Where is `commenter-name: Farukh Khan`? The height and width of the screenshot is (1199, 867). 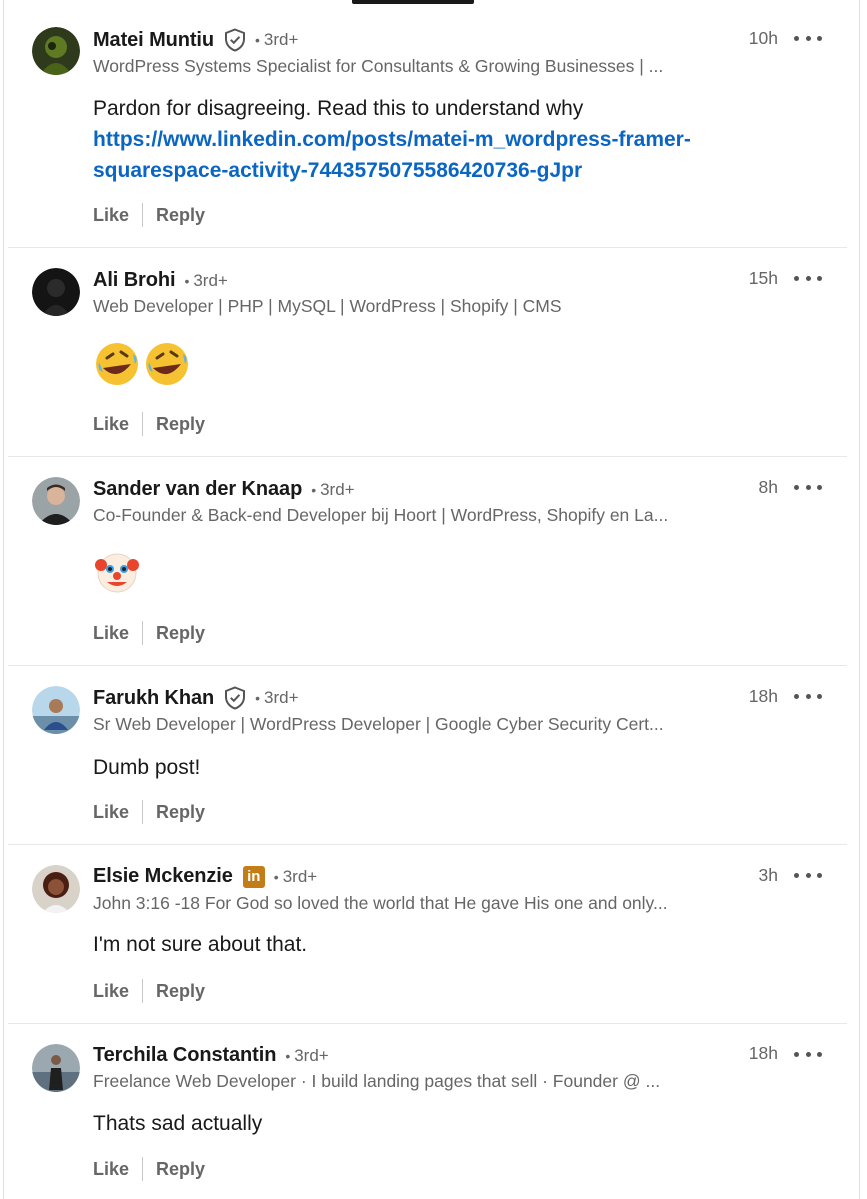
commenter-name: Farukh Khan is located at coordinates (153, 698).